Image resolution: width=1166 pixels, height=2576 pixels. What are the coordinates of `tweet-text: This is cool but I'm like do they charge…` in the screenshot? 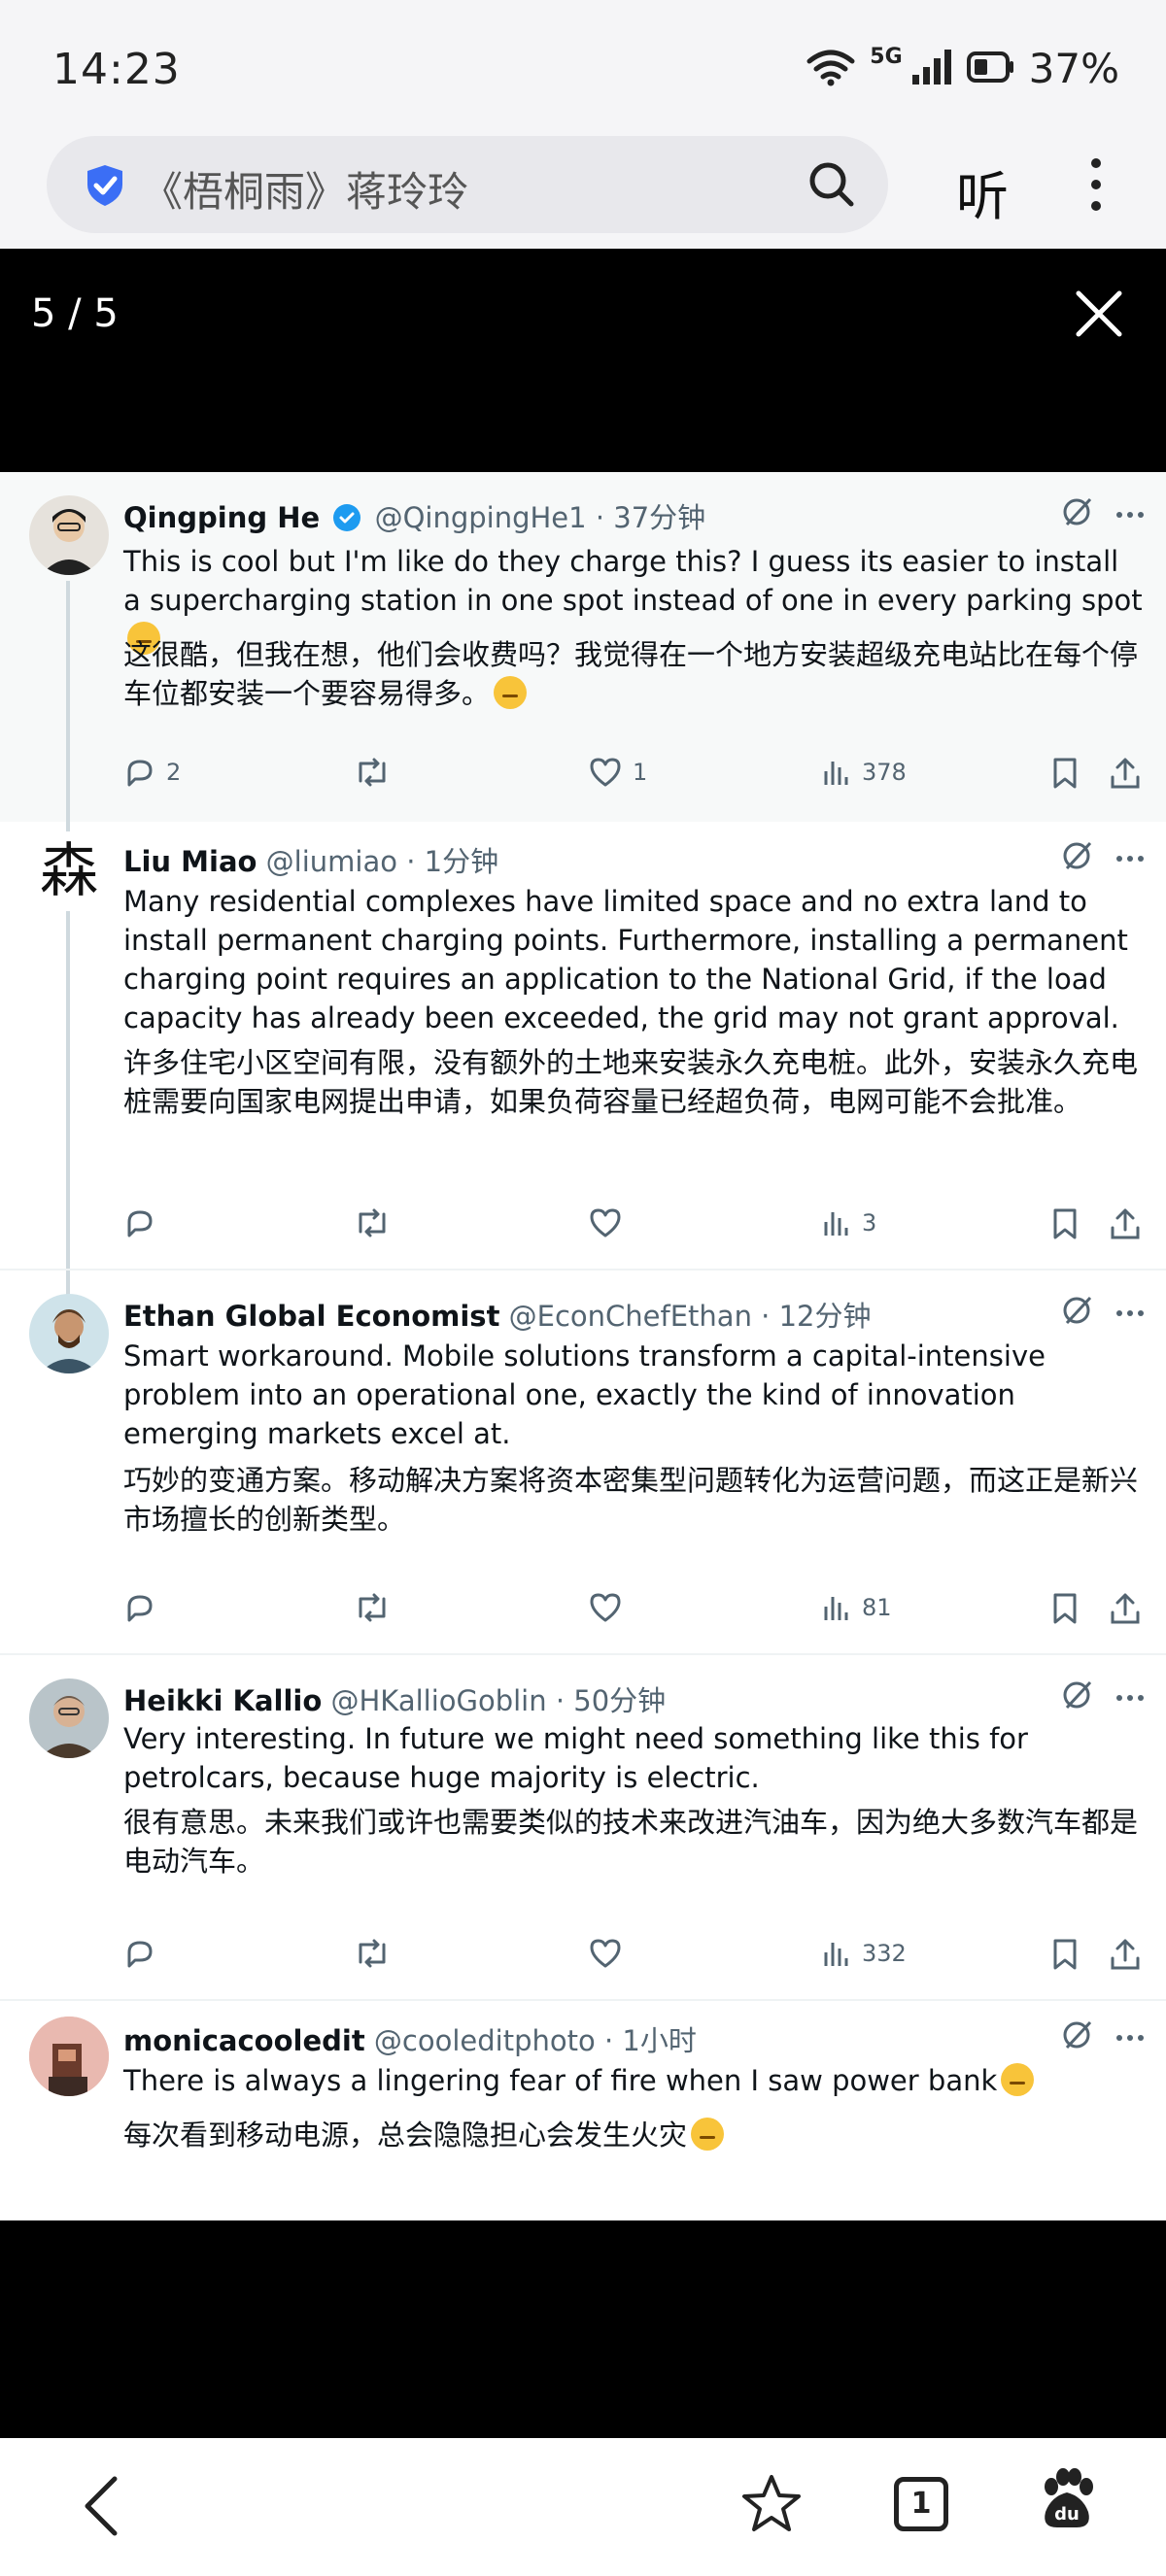 It's located at (633, 581).